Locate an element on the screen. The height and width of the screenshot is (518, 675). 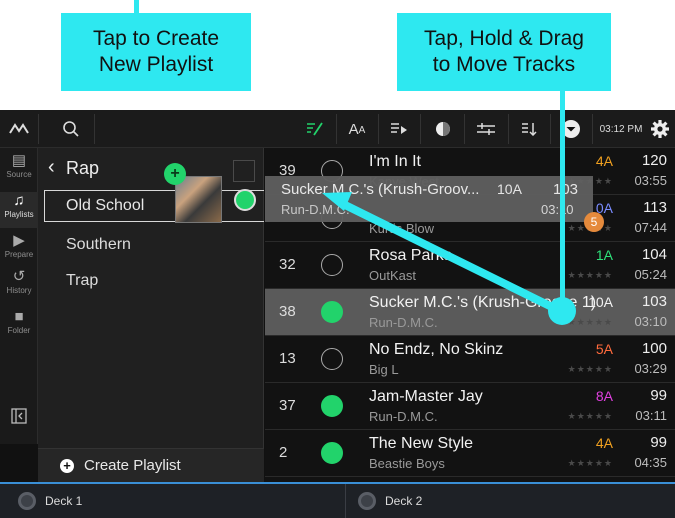
font-size-icon: AA is located at coordinates (357, 129).